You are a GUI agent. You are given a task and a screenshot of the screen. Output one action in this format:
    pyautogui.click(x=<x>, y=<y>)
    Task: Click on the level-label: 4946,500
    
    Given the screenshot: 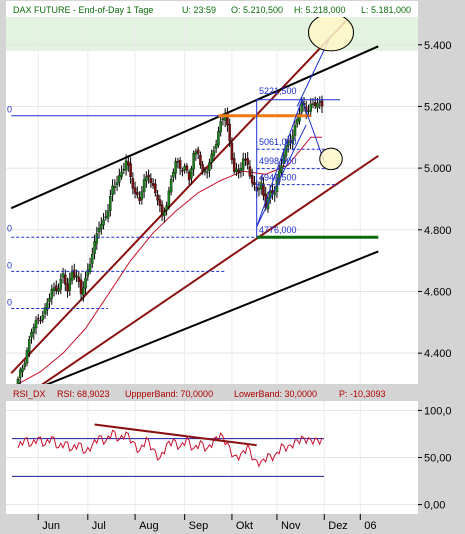 What is the action you would take?
    pyautogui.click(x=278, y=177)
    